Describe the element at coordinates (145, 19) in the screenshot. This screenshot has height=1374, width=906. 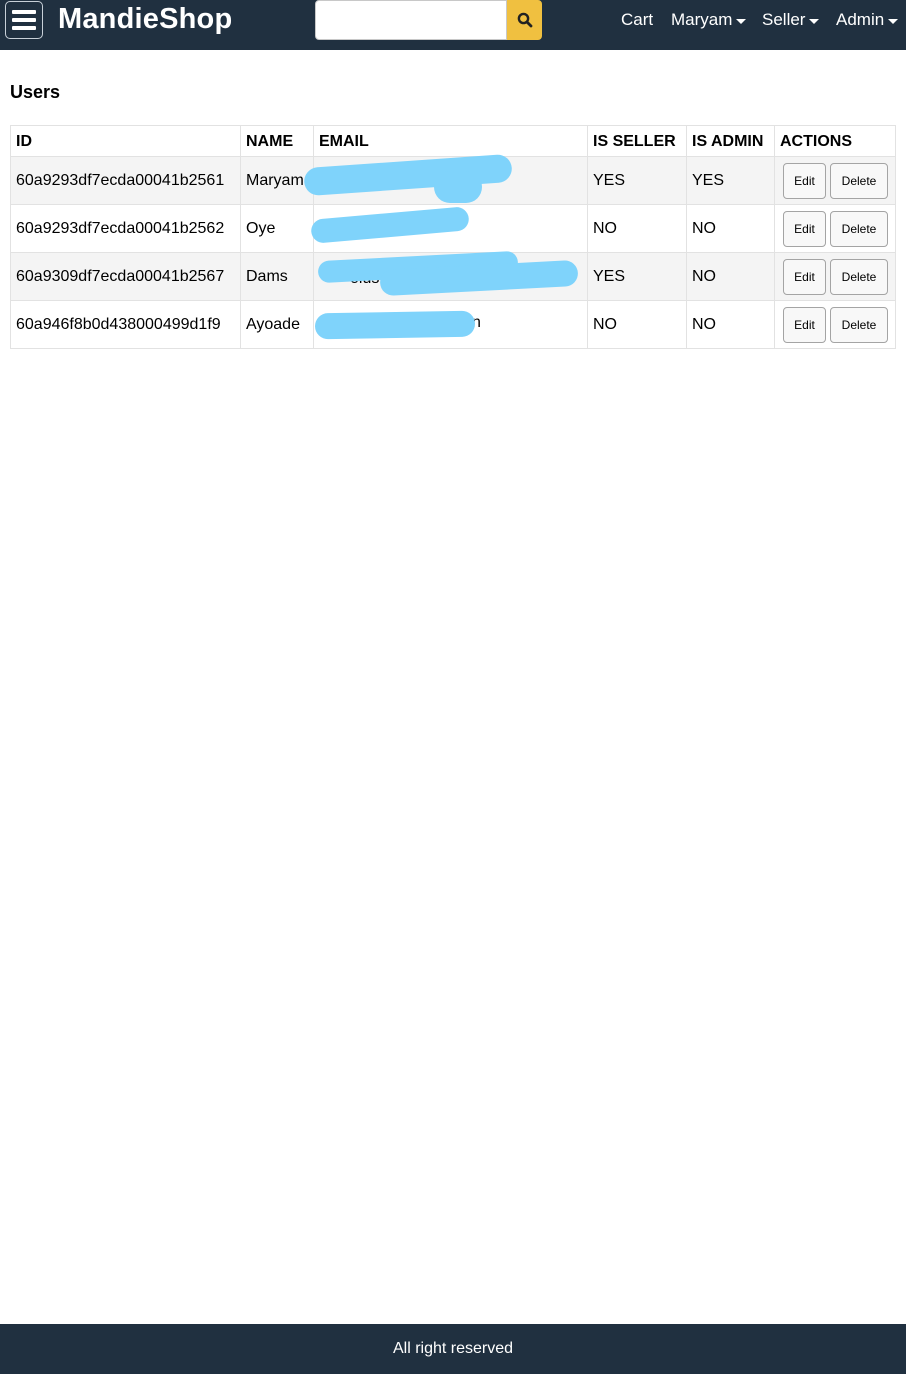
I see `brand-logo-link: MandieShop` at that location.